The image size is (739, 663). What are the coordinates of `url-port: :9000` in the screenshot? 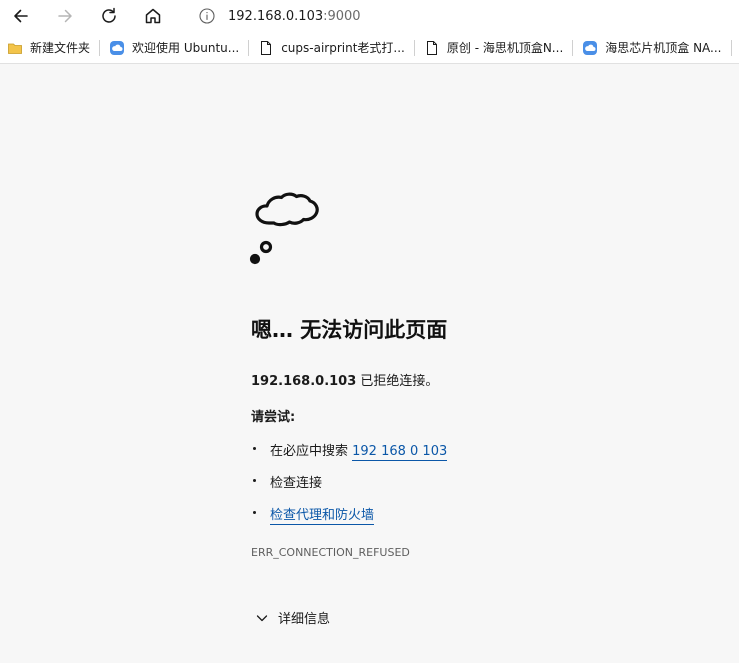 It's located at (342, 16).